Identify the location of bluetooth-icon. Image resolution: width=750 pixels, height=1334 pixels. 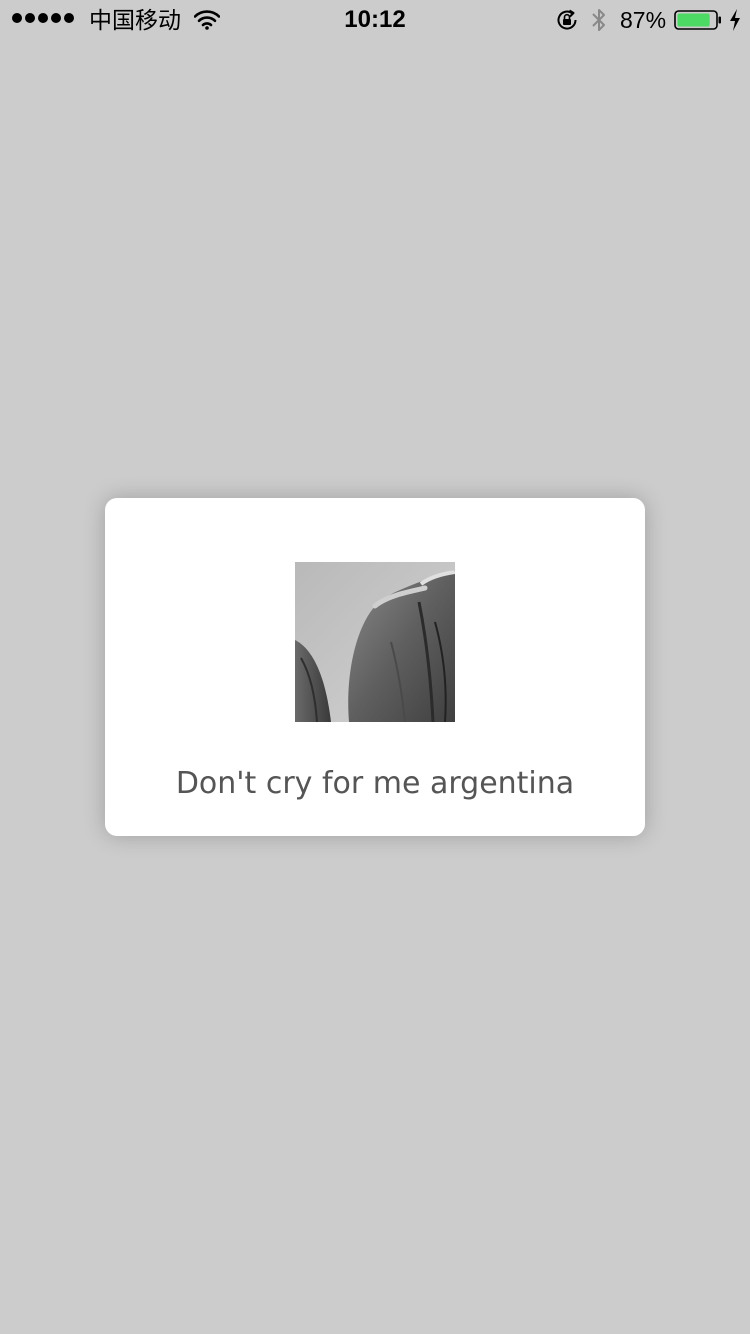
(598, 20).